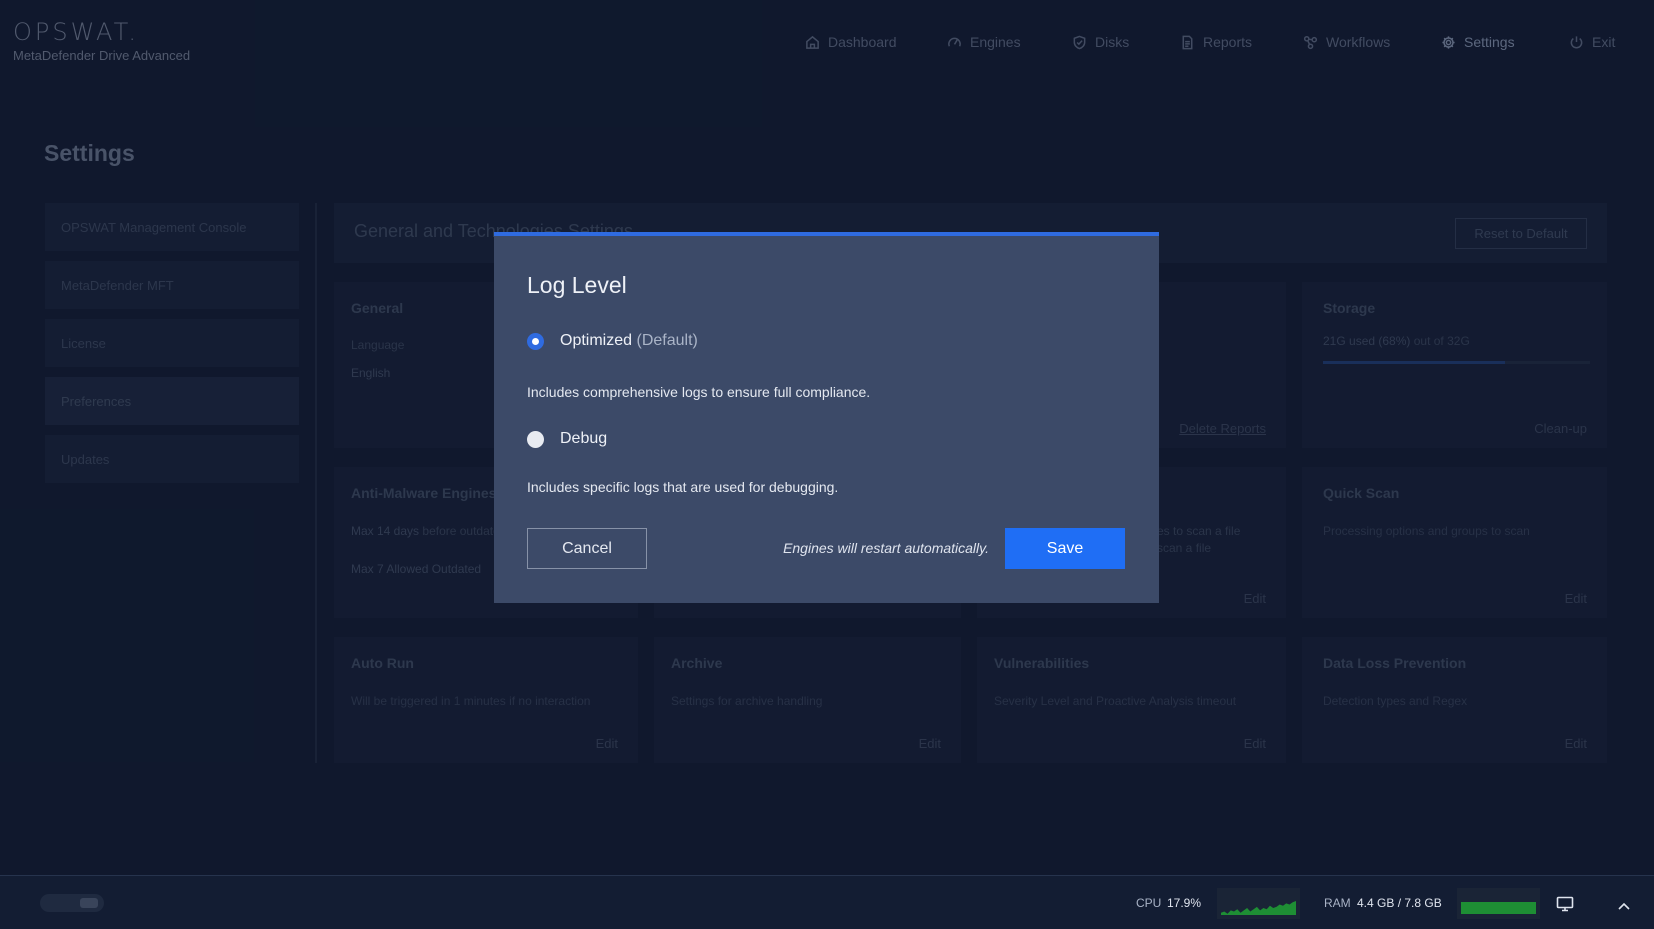 The height and width of the screenshot is (929, 1654). What do you see at coordinates (1065, 548) in the screenshot?
I see `save-button: Save` at bounding box center [1065, 548].